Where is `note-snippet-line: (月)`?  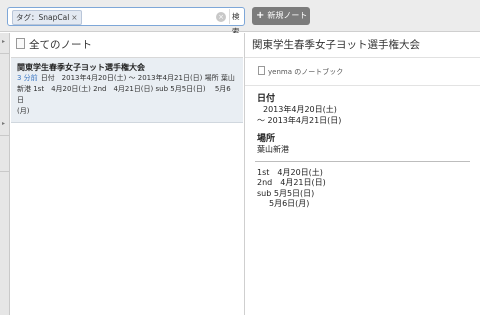
note-snippet-line: (月) is located at coordinates (23, 111).